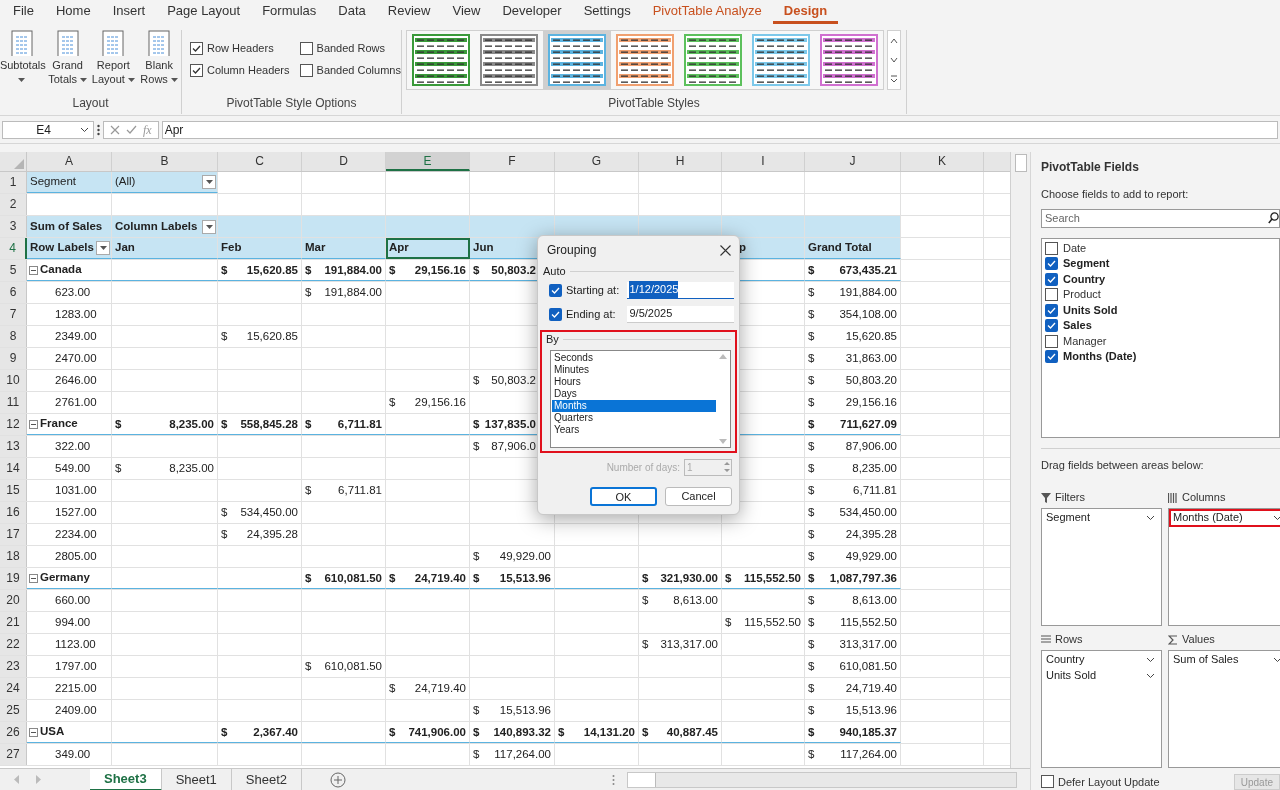 Image resolution: width=1280 pixels, height=790 pixels. Describe the element at coordinates (240, 48) in the screenshot. I see `checkbox-option: Row Headers` at that location.